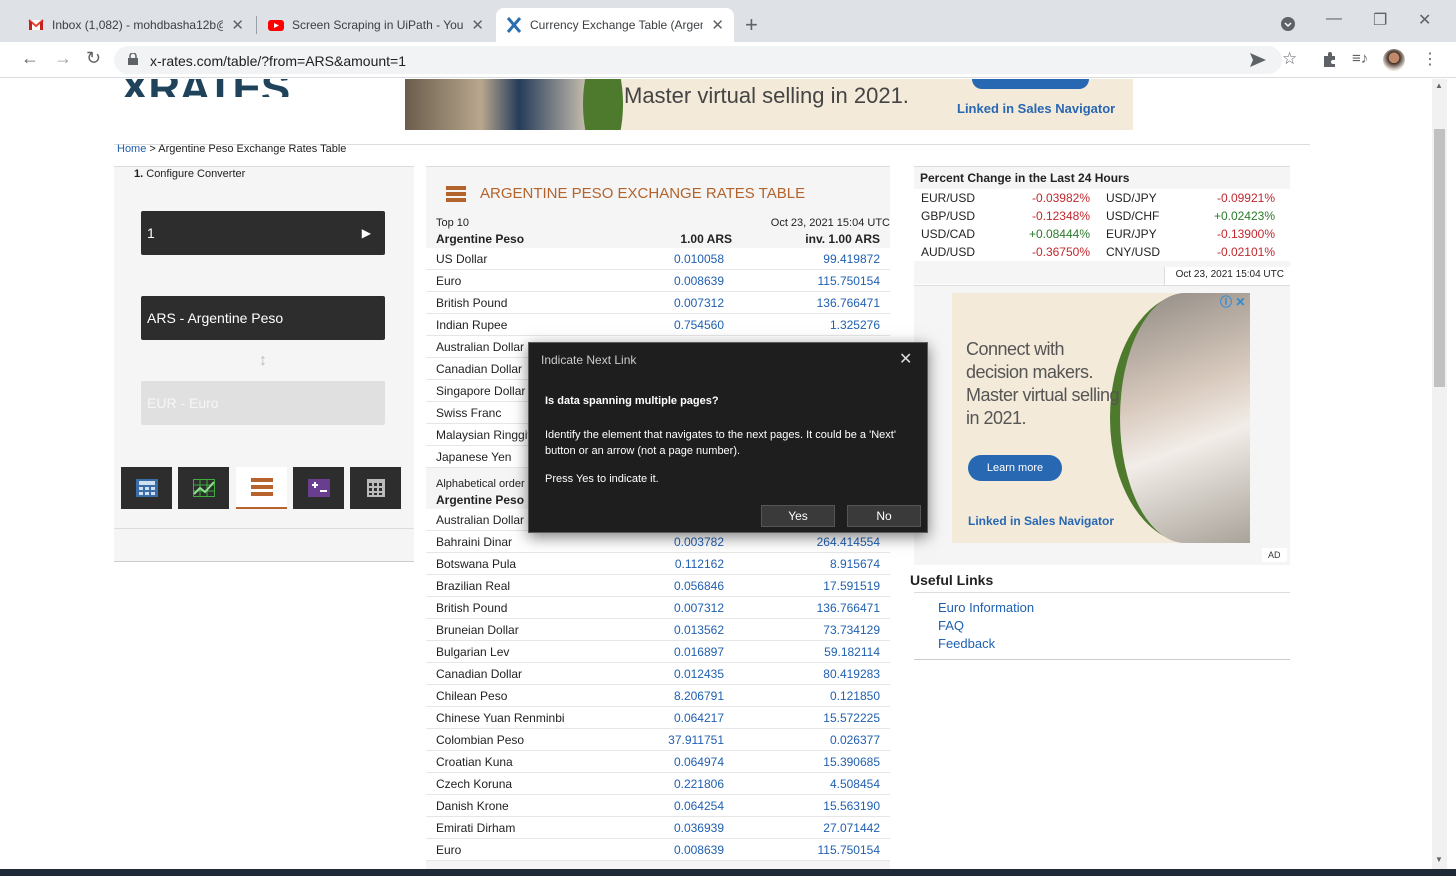 Image resolution: width=1456 pixels, height=876 pixels. What do you see at coordinates (884, 516) in the screenshot?
I see `no-button: No` at bounding box center [884, 516].